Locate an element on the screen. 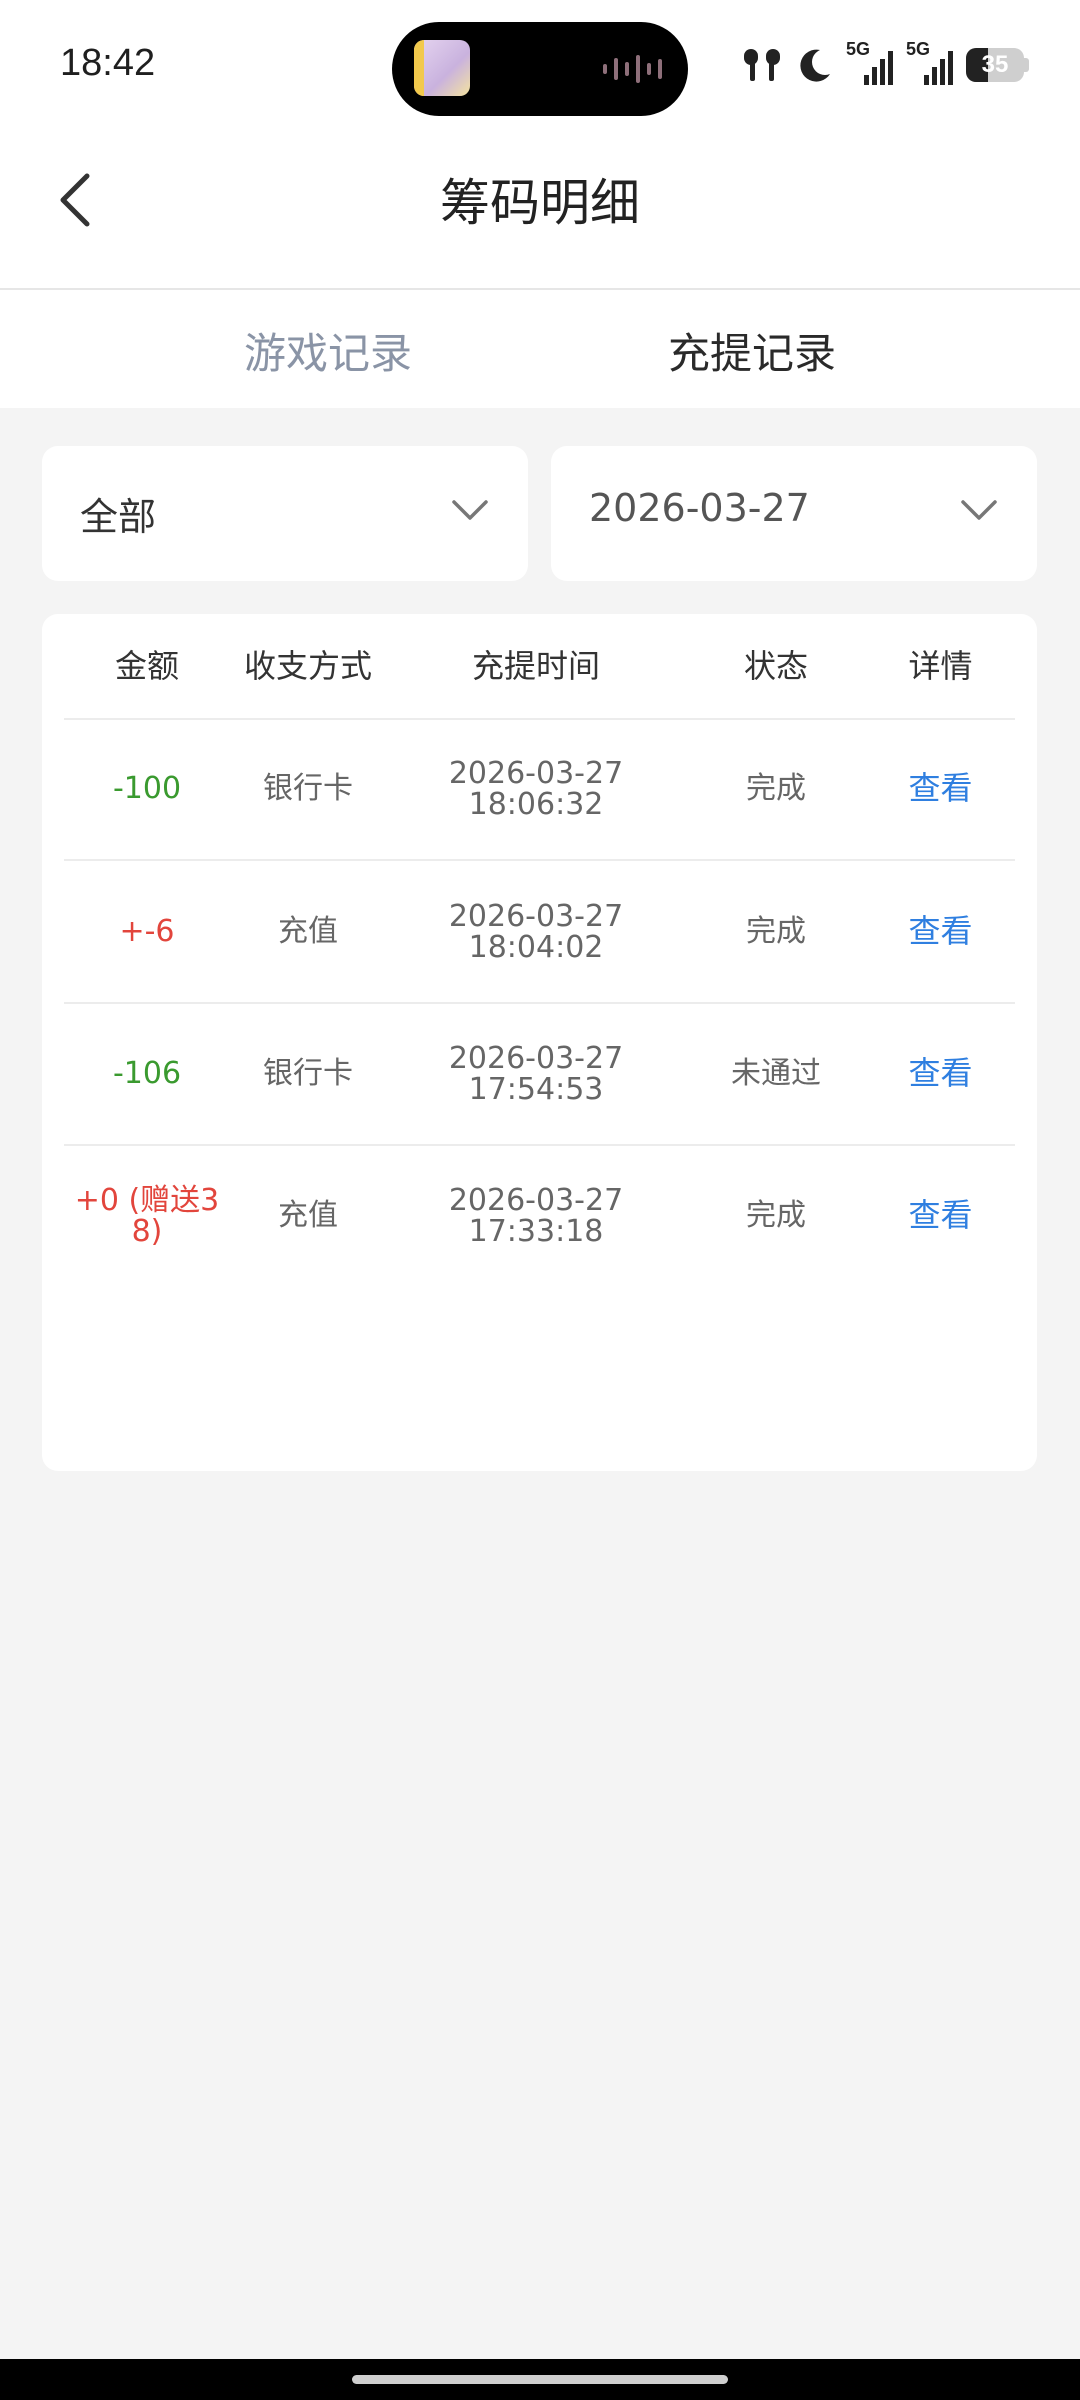 This screenshot has height=2400, width=1080. time-cell: 2026-03-27 18:04:02 is located at coordinates (536, 931).